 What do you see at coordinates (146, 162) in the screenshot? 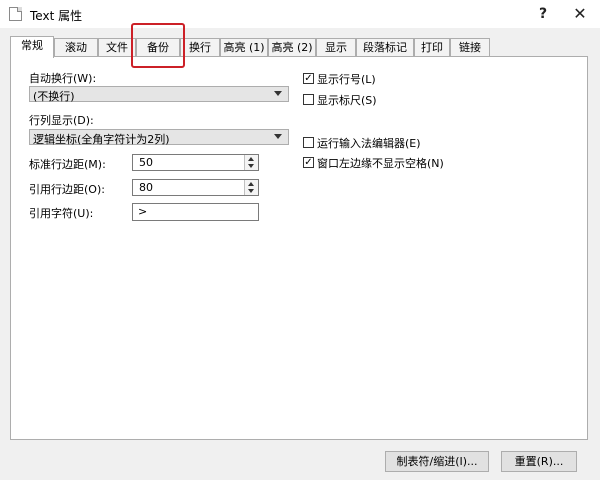
I see `std-margin-value: 50` at bounding box center [146, 162].